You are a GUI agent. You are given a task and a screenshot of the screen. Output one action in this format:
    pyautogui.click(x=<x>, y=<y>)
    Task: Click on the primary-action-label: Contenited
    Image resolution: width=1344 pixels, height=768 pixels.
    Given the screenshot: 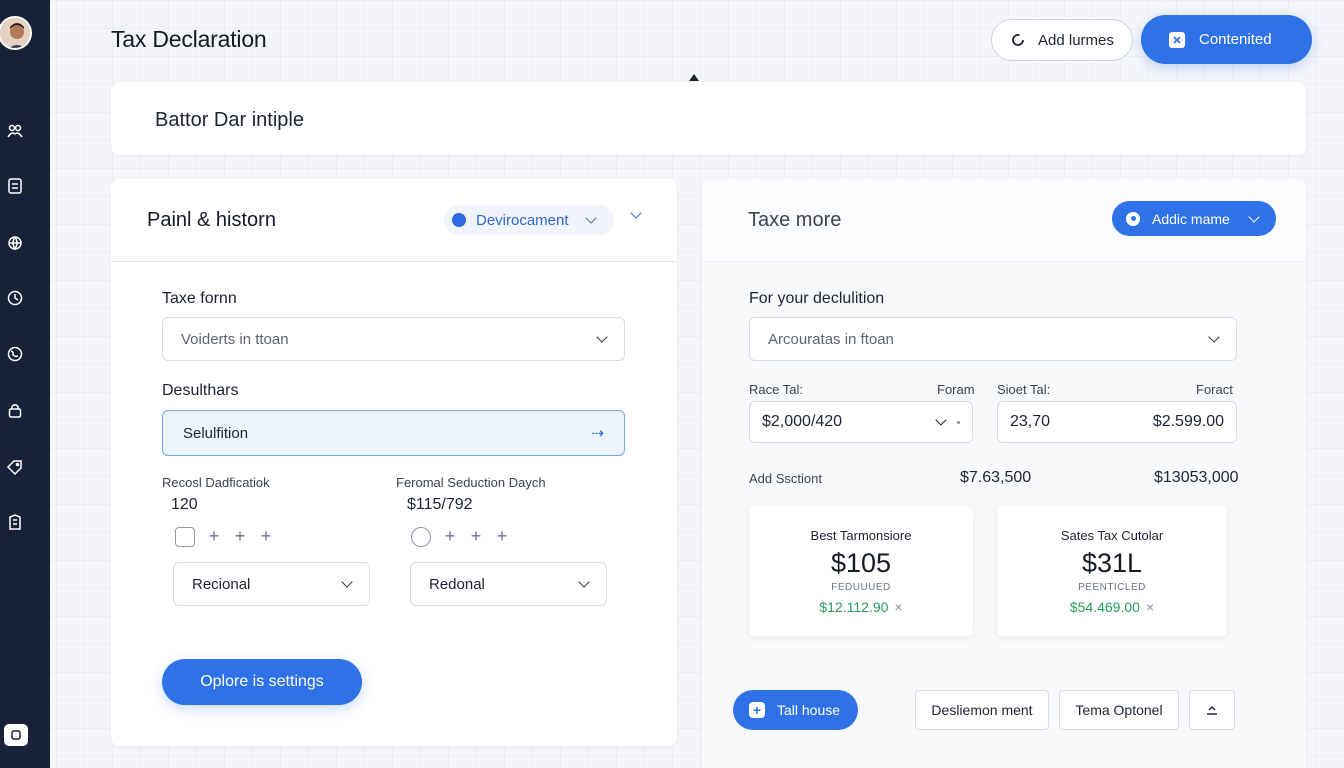 What is the action you would take?
    pyautogui.click(x=1235, y=39)
    